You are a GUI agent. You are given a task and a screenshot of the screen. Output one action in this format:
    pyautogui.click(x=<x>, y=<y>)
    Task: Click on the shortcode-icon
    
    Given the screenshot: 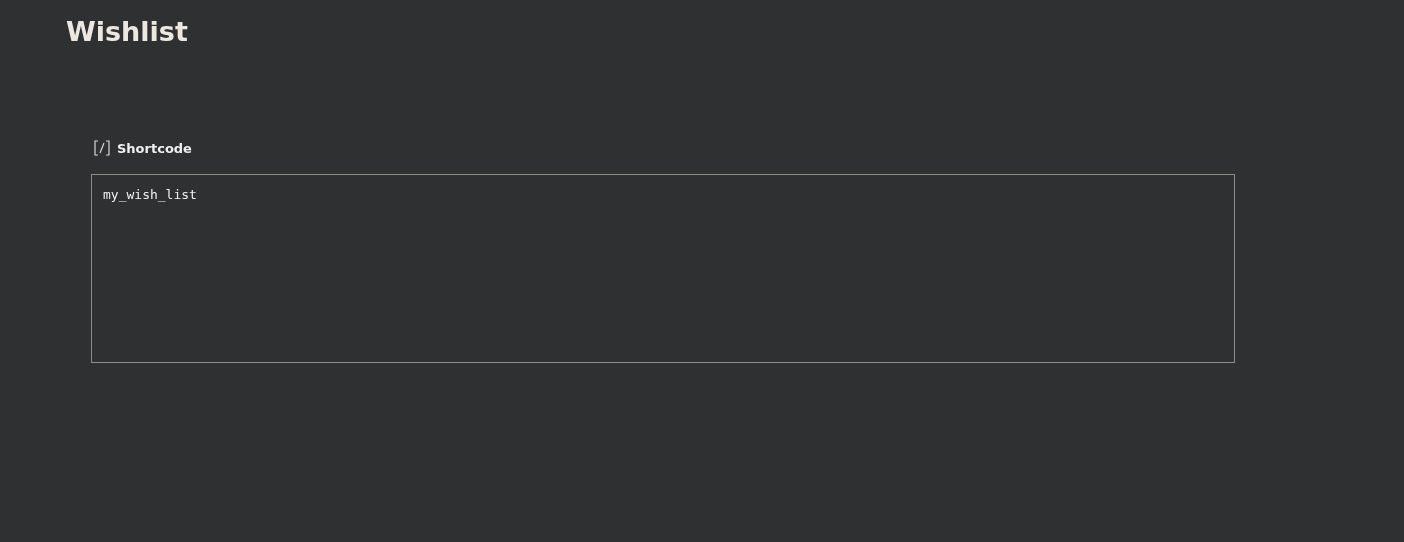 What is the action you would take?
    pyautogui.click(x=102, y=148)
    